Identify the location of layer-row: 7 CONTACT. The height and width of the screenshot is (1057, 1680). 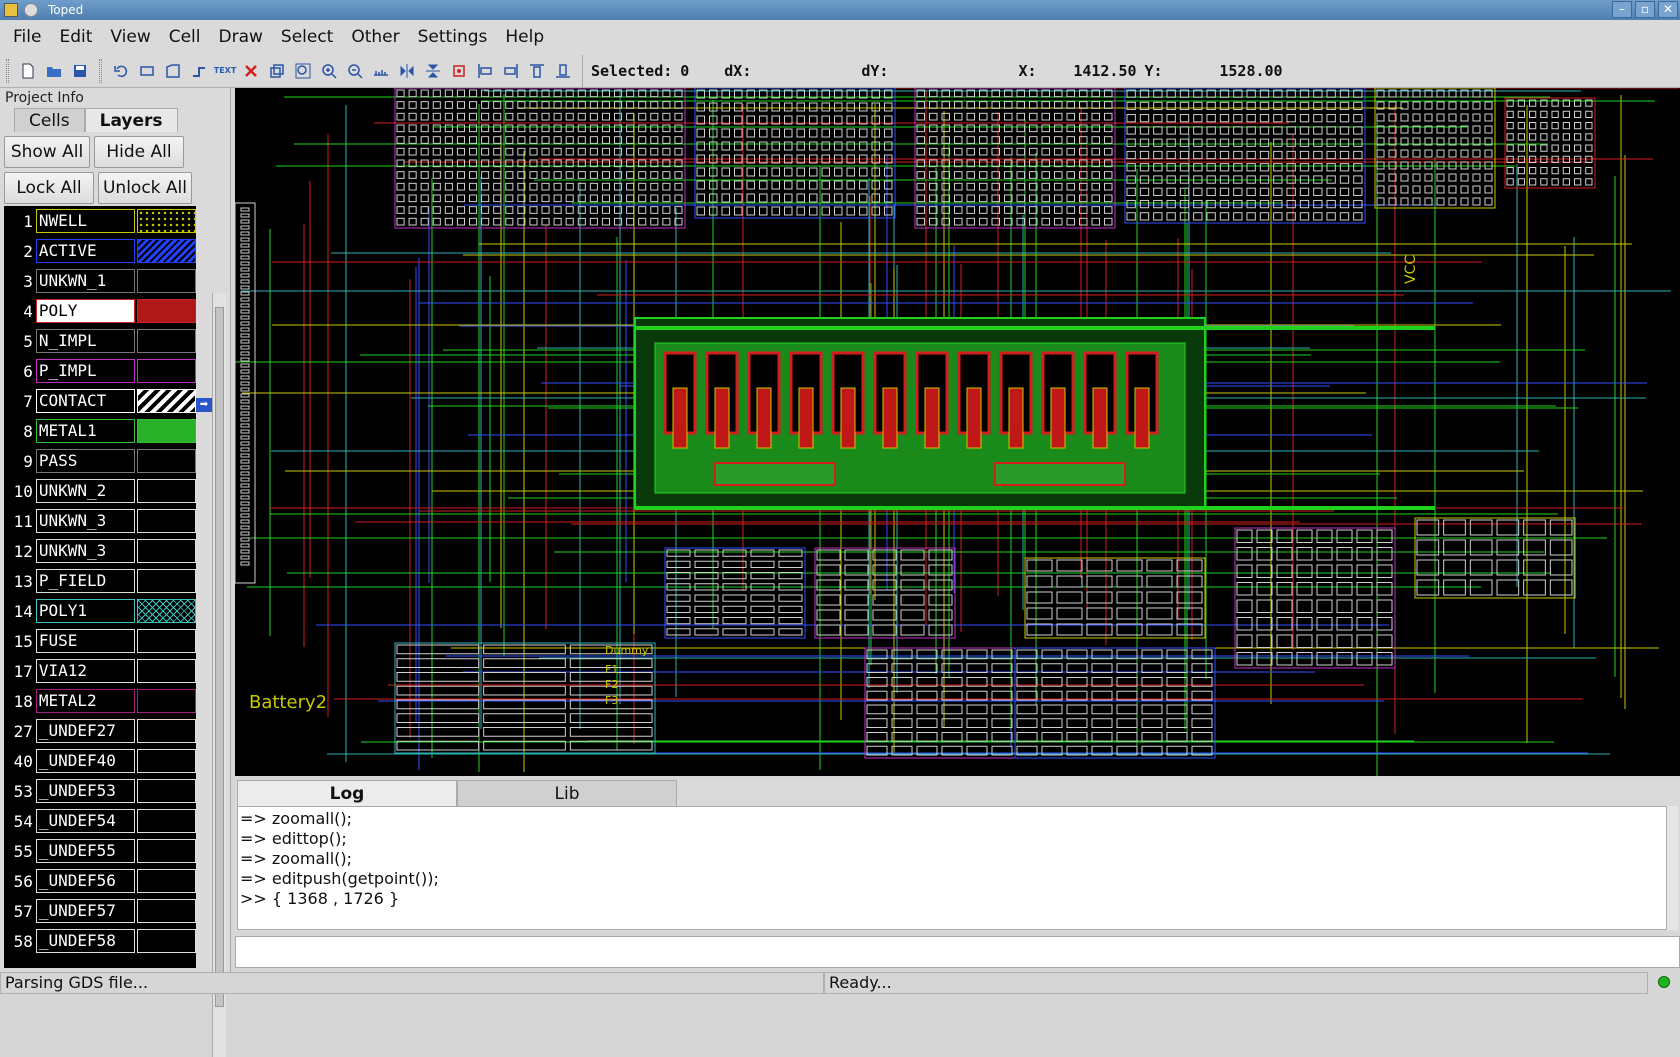
(100, 401).